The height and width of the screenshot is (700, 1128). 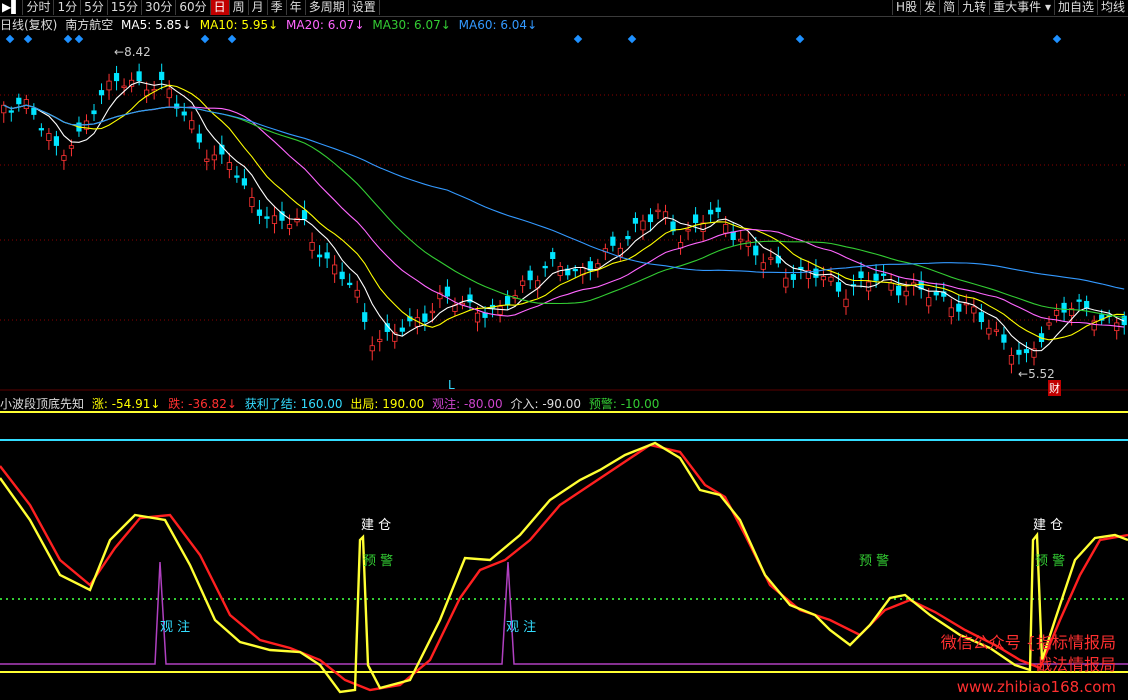 What do you see at coordinates (1050, 561) in the screenshot?
I see `warn-label-3: 预 警` at bounding box center [1050, 561].